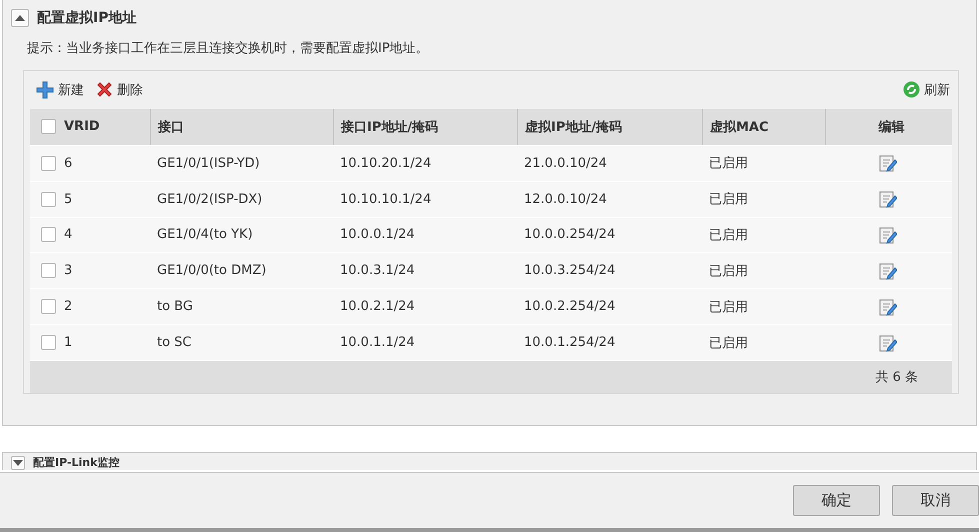  What do you see at coordinates (210, 199) in the screenshot?
I see `table-cell-text: GE1/0/2(ISP-DX)` at bounding box center [210, 199].